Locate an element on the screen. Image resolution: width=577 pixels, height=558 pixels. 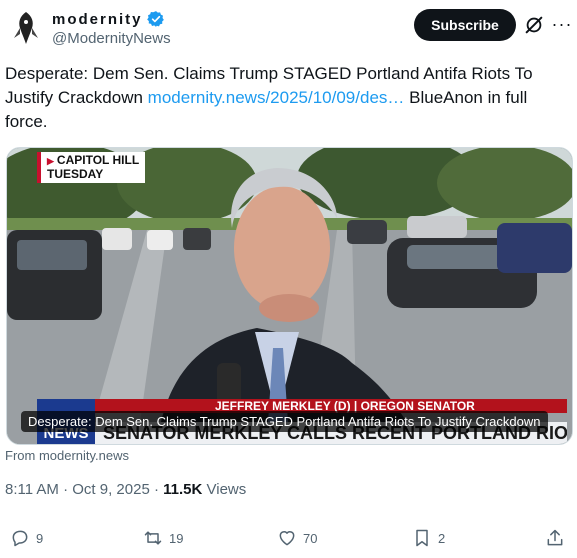
reply-icon is located at coordinates (20, 538).